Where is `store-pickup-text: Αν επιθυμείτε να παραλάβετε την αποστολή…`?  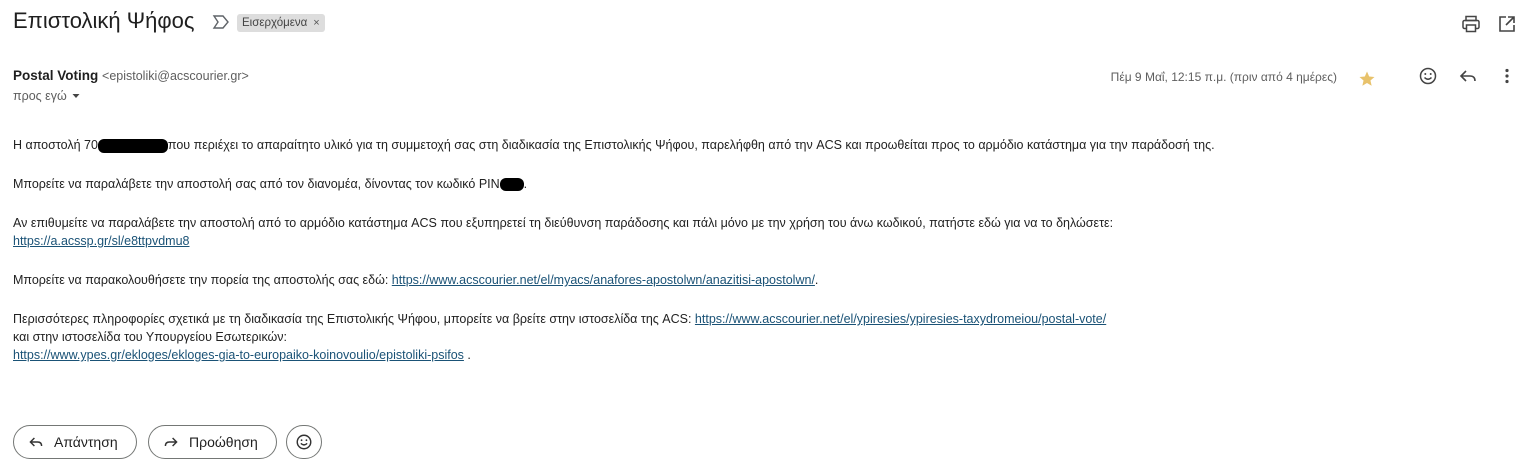
store-pickup-text: Αν επιθυμείτε να παραλάβετε την αποστολή… is located at coordinates (563, 223).